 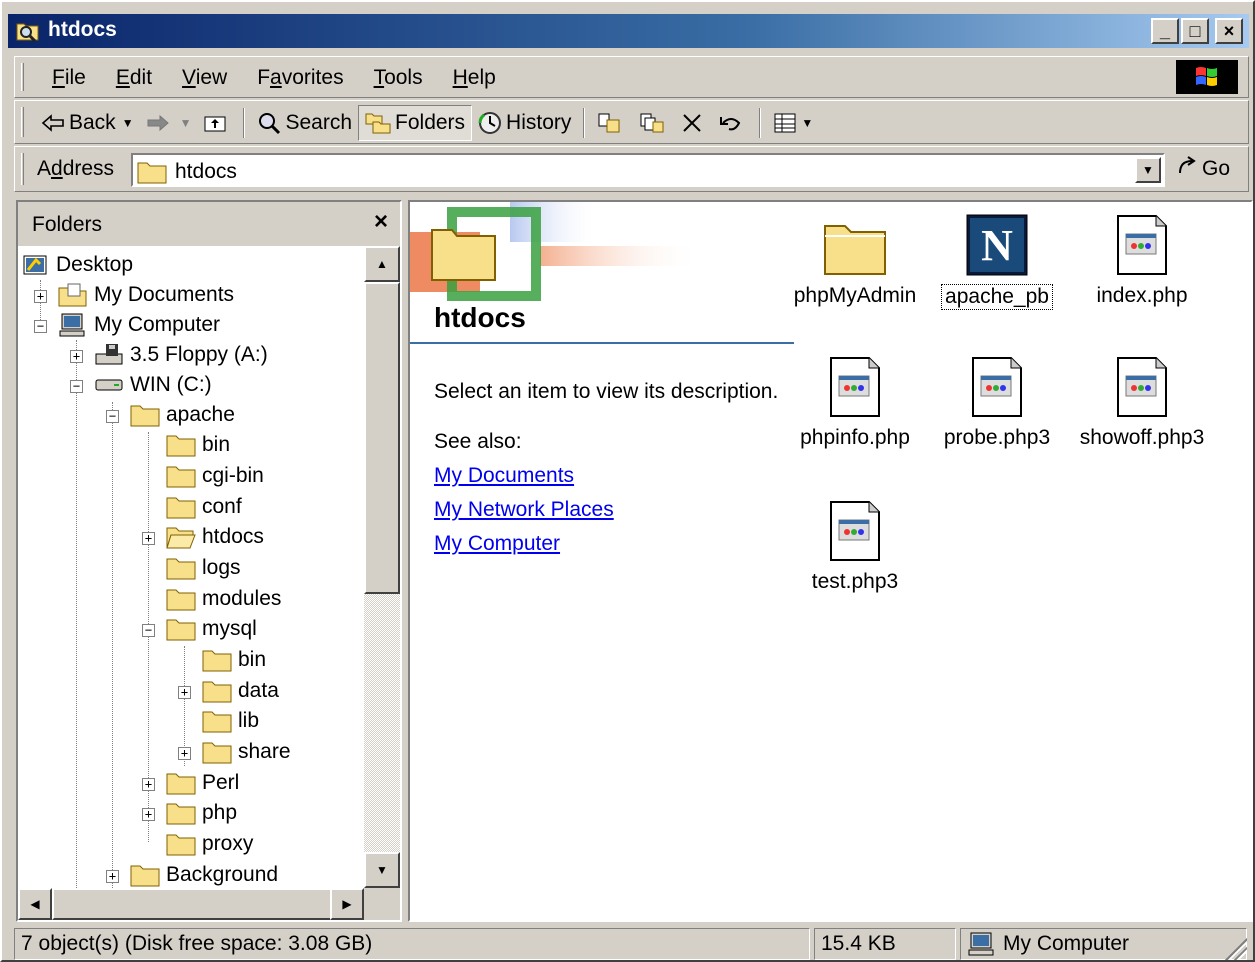 What do you see at coordinates (204, 874) in the screenshot?
I see `tree-item-background: Background` at bounding box center [204, 874].